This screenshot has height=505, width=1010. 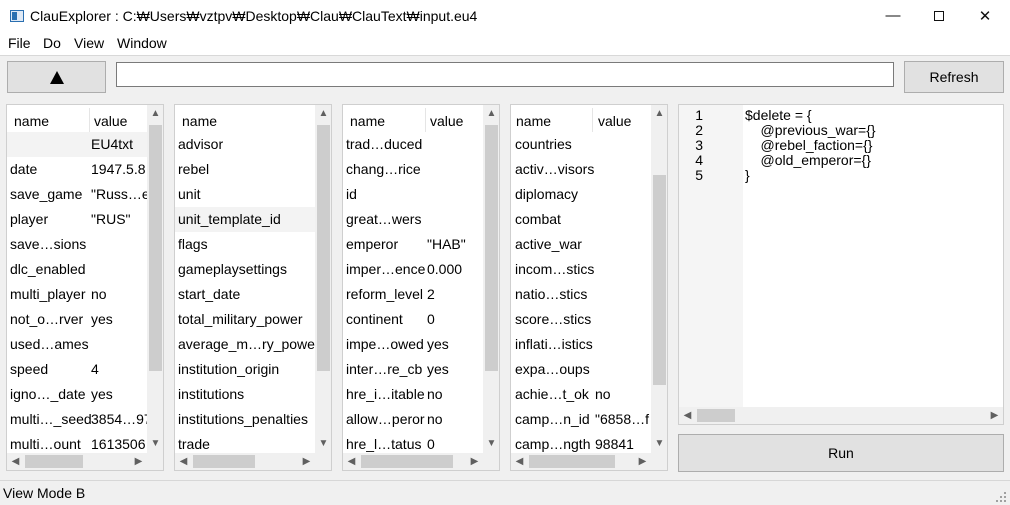 What do you see at coordinates (581, 219) in the screenshot?
I see `list-row: combat` at bounding box center [581, 219].